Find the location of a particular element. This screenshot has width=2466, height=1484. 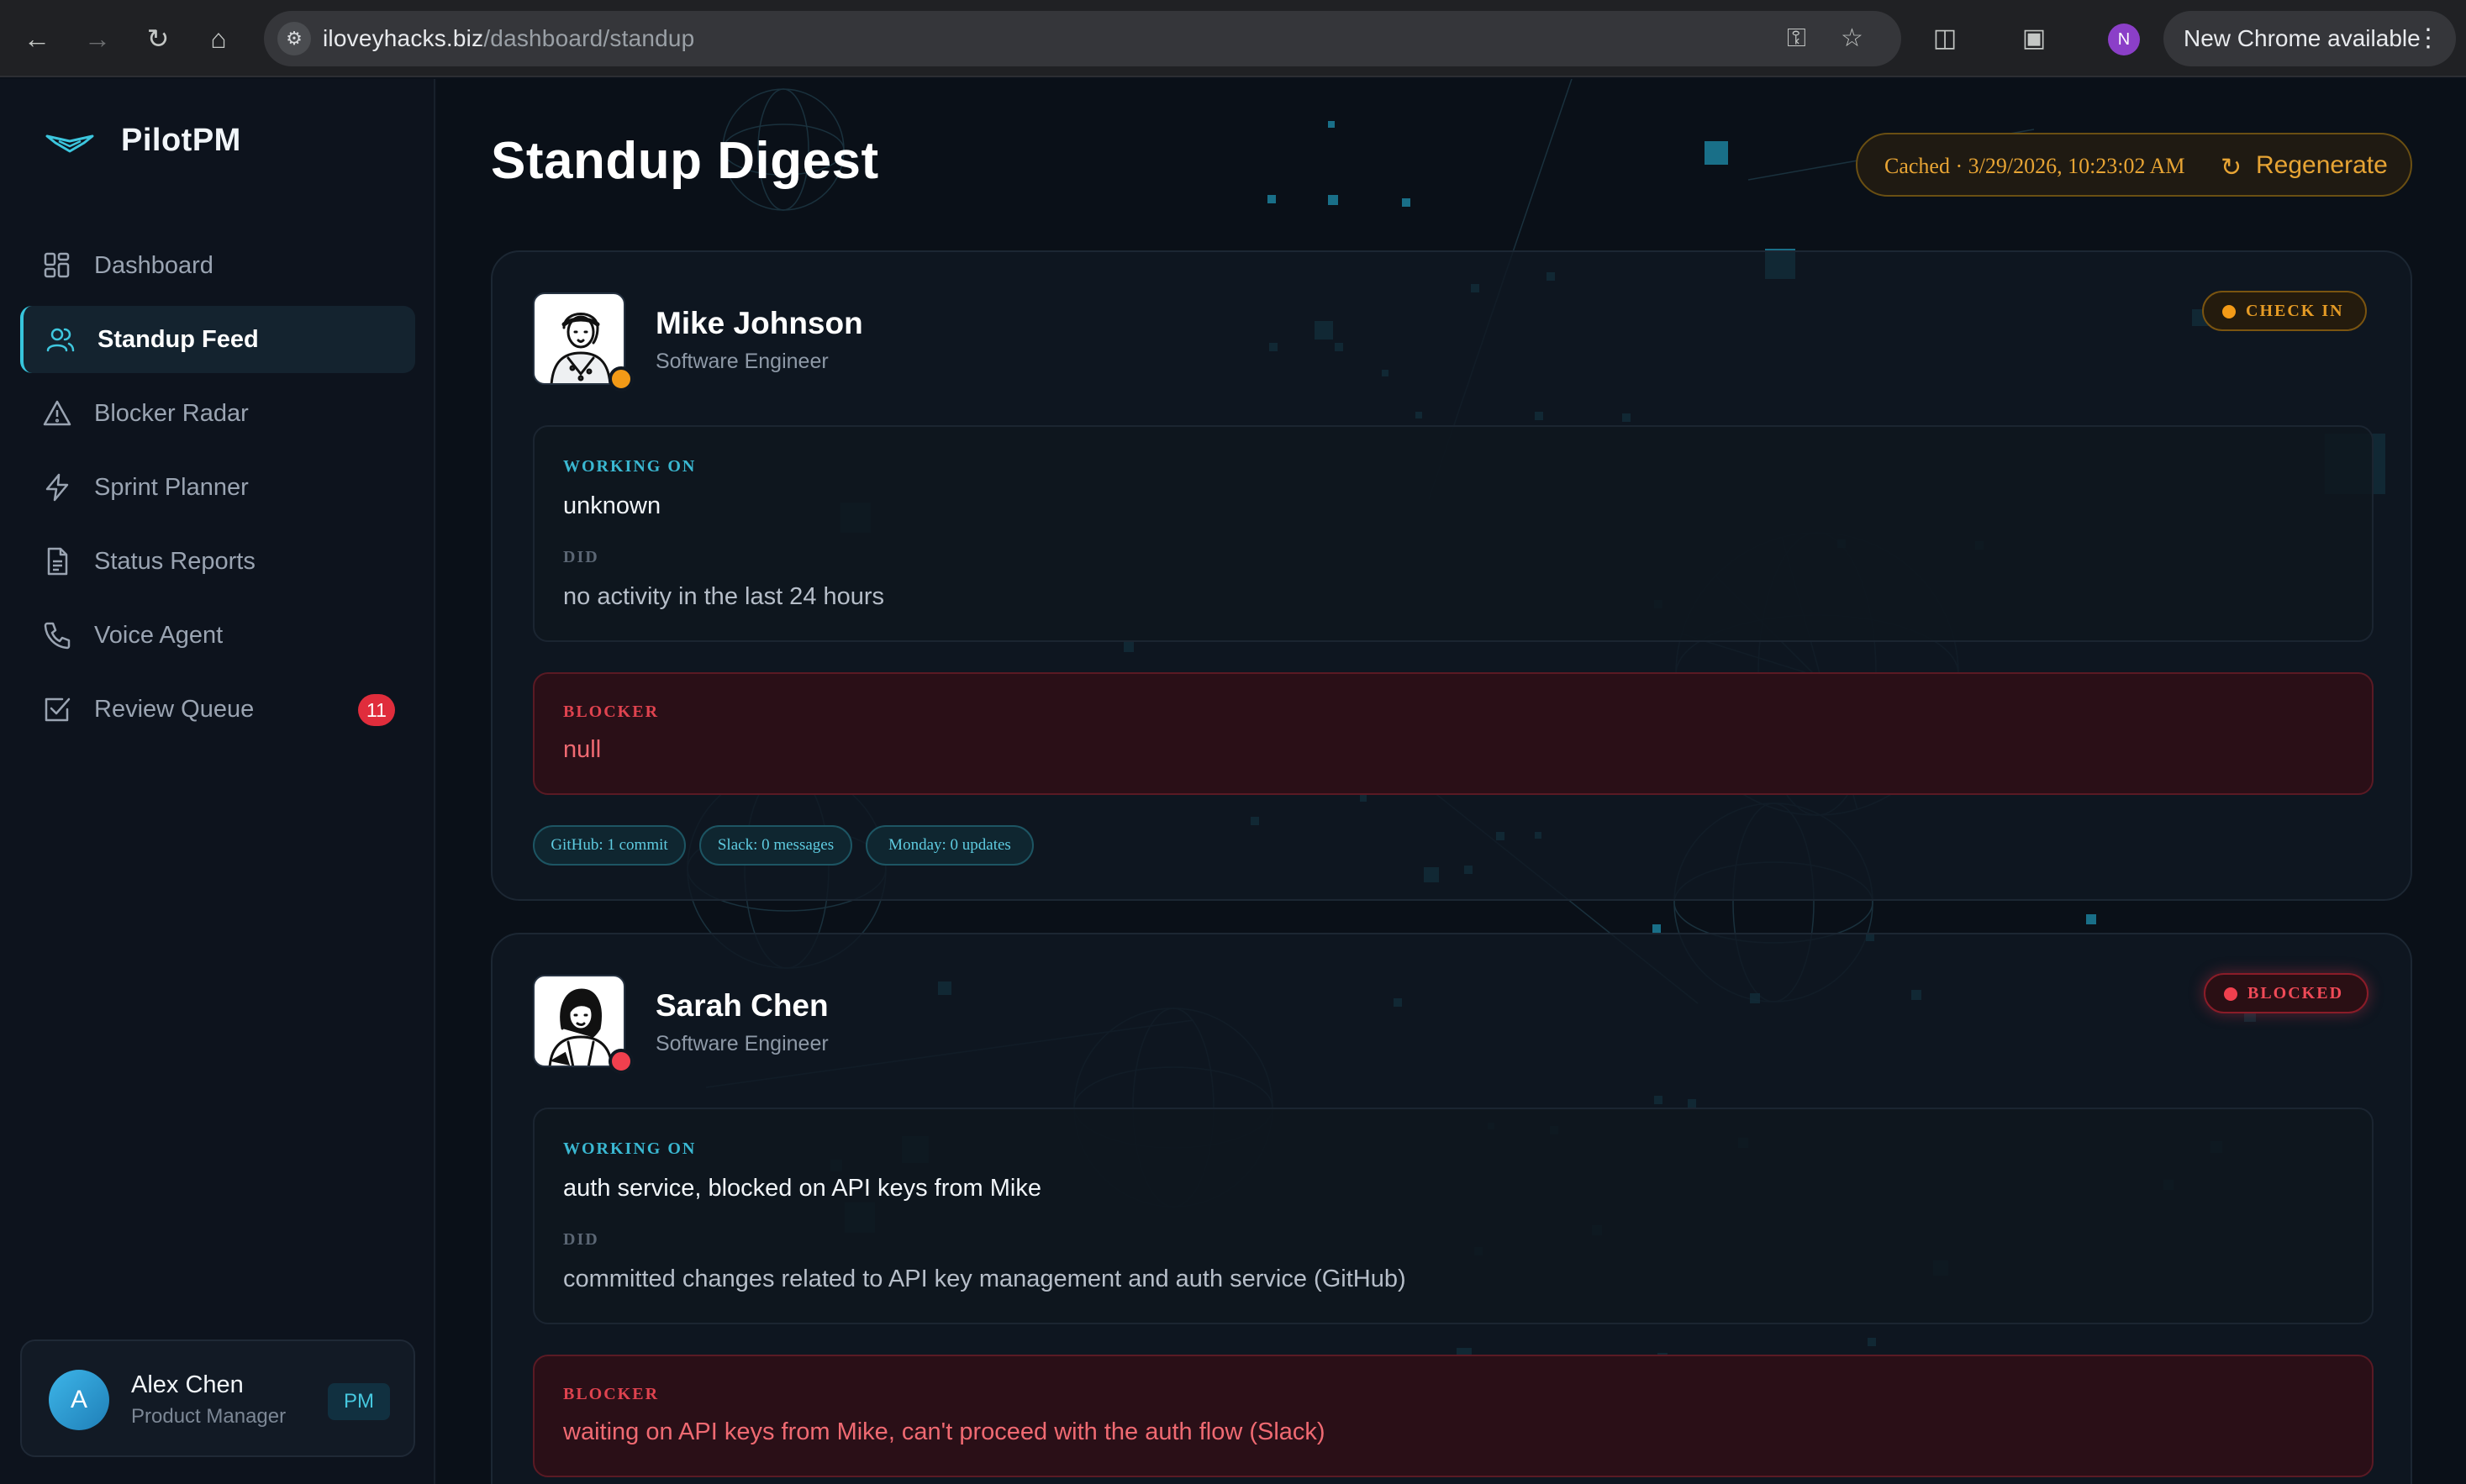

source-chip-monday: Monday: 0 updates is located at coordinates (950, 845).